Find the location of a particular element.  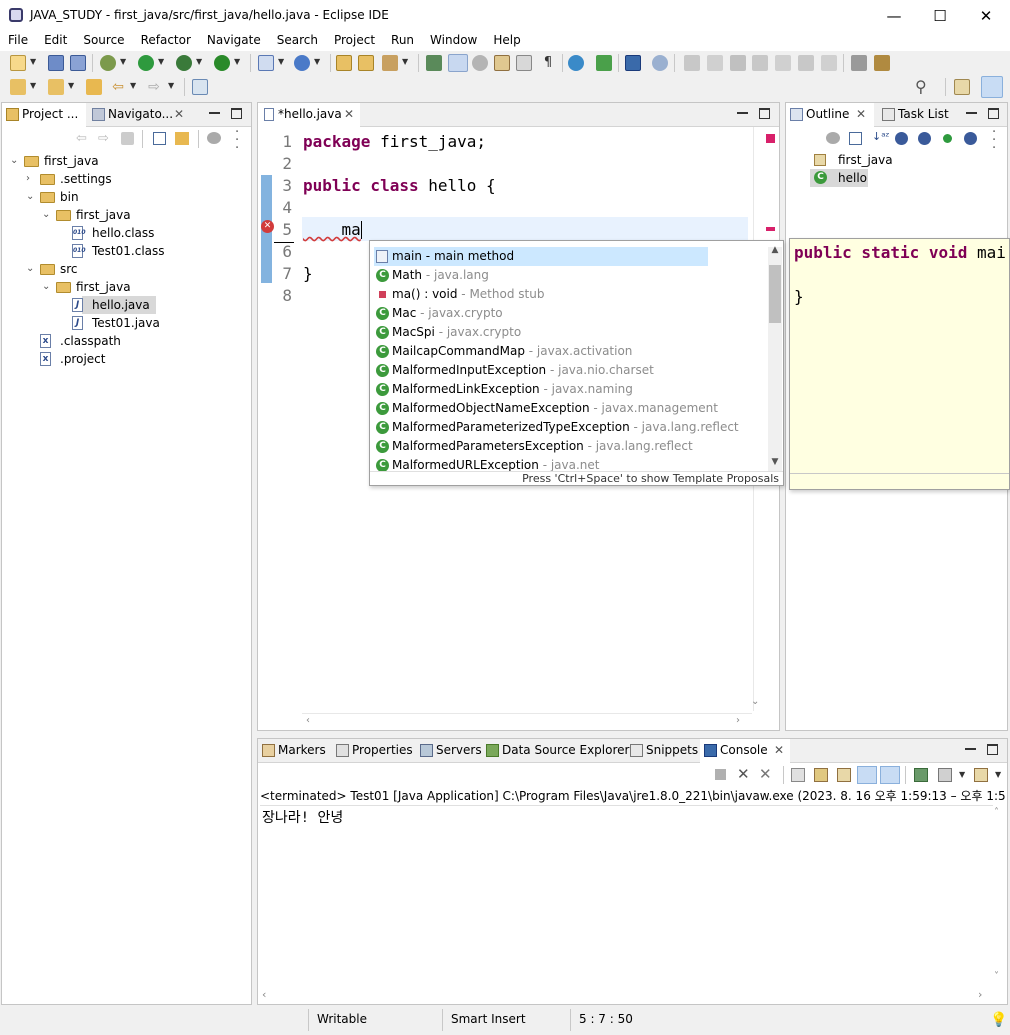

next-annotation-dropdown-icon: ▼ is located at coordinates (33, 85).